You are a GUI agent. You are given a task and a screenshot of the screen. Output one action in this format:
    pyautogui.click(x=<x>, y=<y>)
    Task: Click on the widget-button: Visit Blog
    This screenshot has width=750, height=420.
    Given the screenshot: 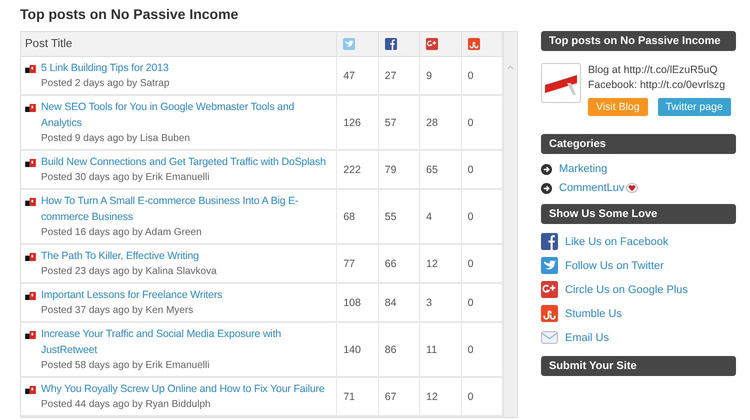 What is the action you would take?
    pyautogui.click(x=618, y=107)
    